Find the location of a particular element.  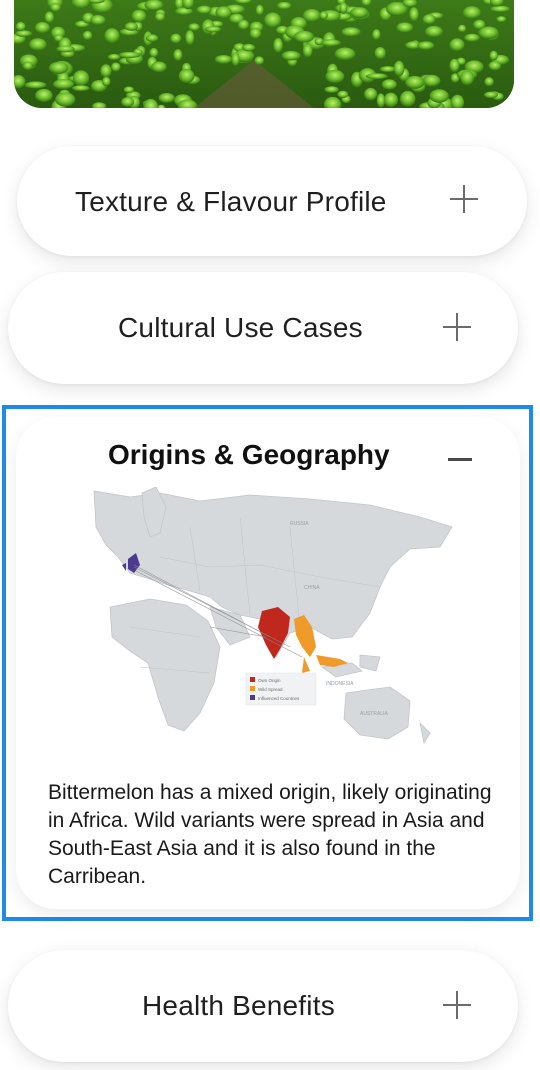

bitter-melon-image is located at coordinates (264, 54).